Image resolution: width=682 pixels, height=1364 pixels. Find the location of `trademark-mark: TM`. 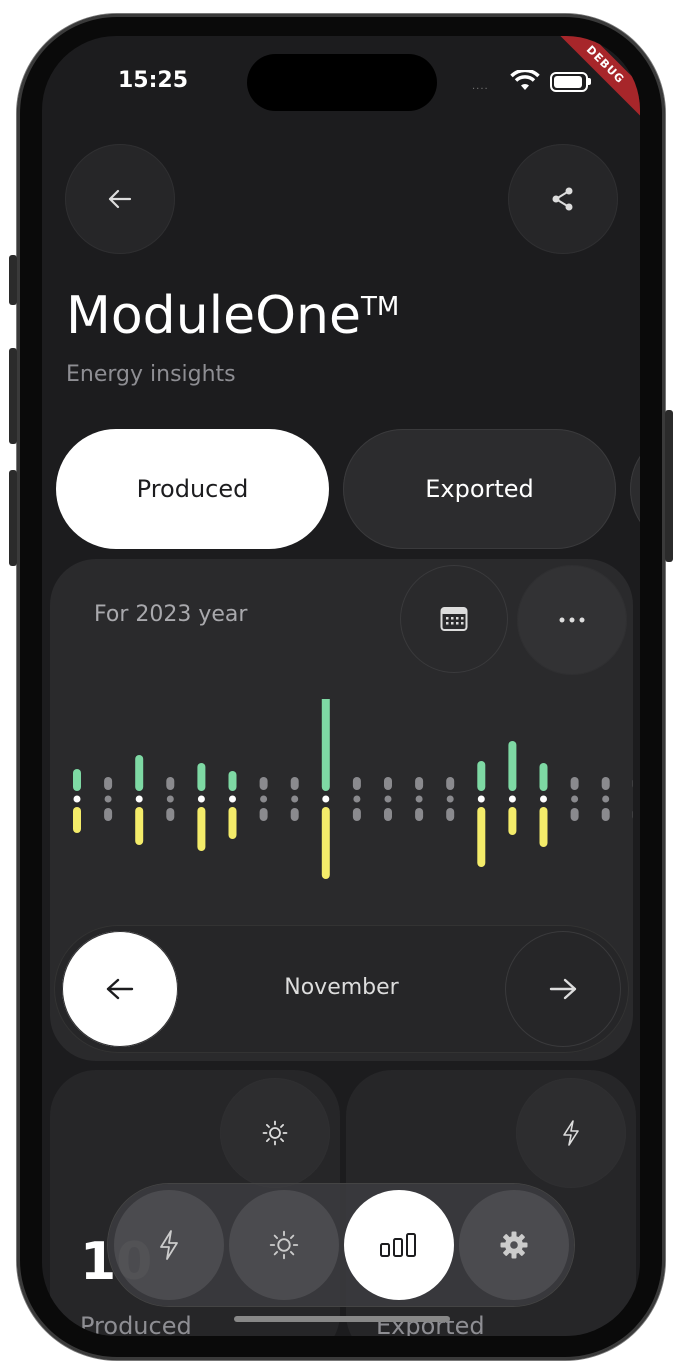

trademark-mark: TM is located at coordinates (380, 307).